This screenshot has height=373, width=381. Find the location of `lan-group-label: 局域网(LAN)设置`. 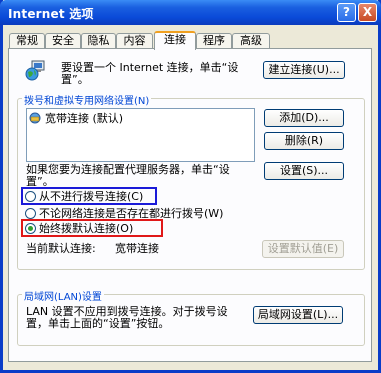

lan-group-label: 局域网(LAN)设置 is located at coordinates (63, 295).